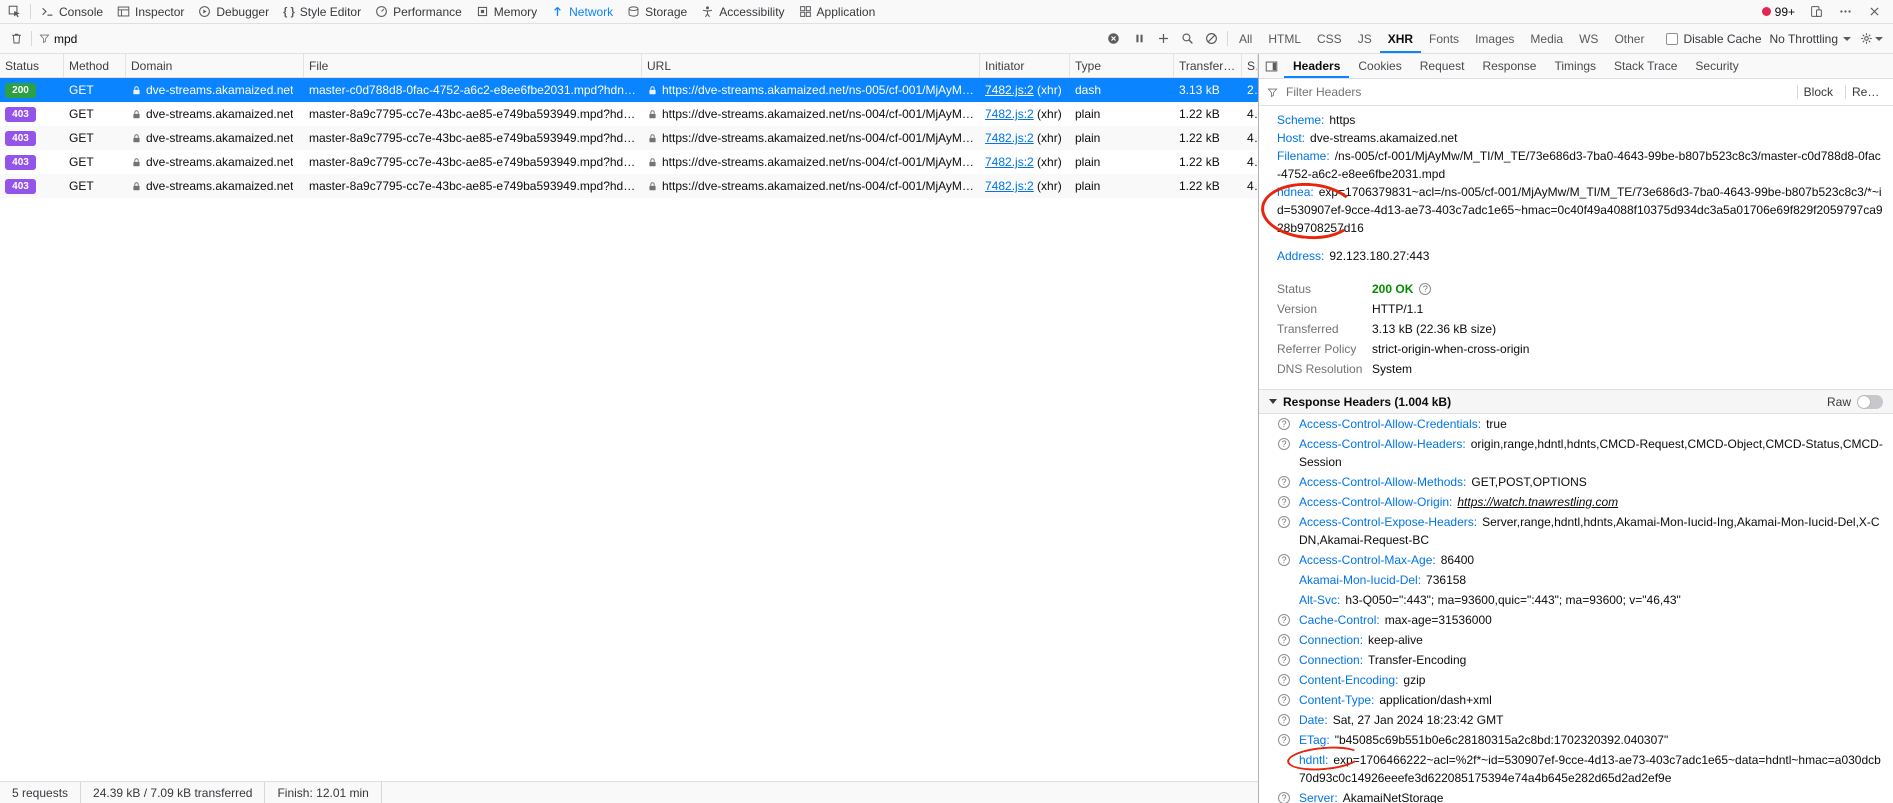 Image resolution: width=1893 pixels, height=803 pixels. What do you see at coordinates (289, 11) in the screenshot?
I see `style-editor-icon: { }` at bounding box center [289, 11].